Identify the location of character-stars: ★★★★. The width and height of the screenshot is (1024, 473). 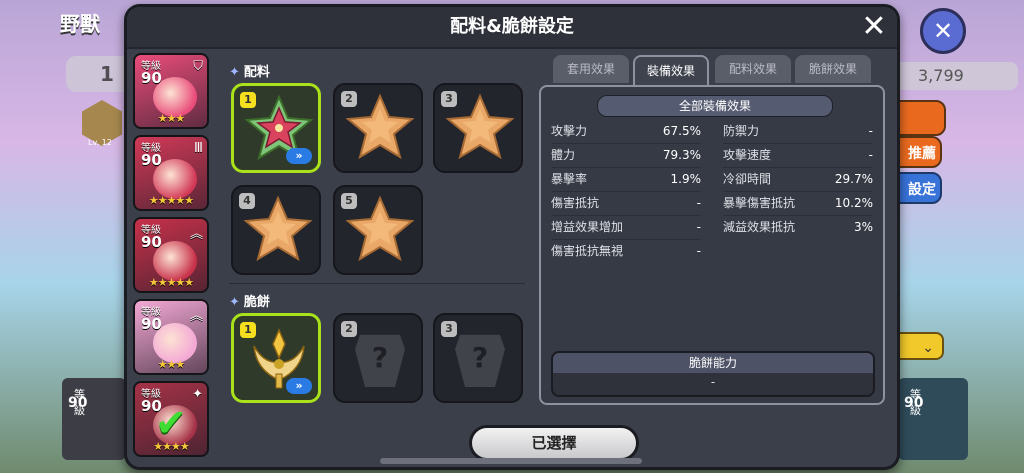
(171, 446).